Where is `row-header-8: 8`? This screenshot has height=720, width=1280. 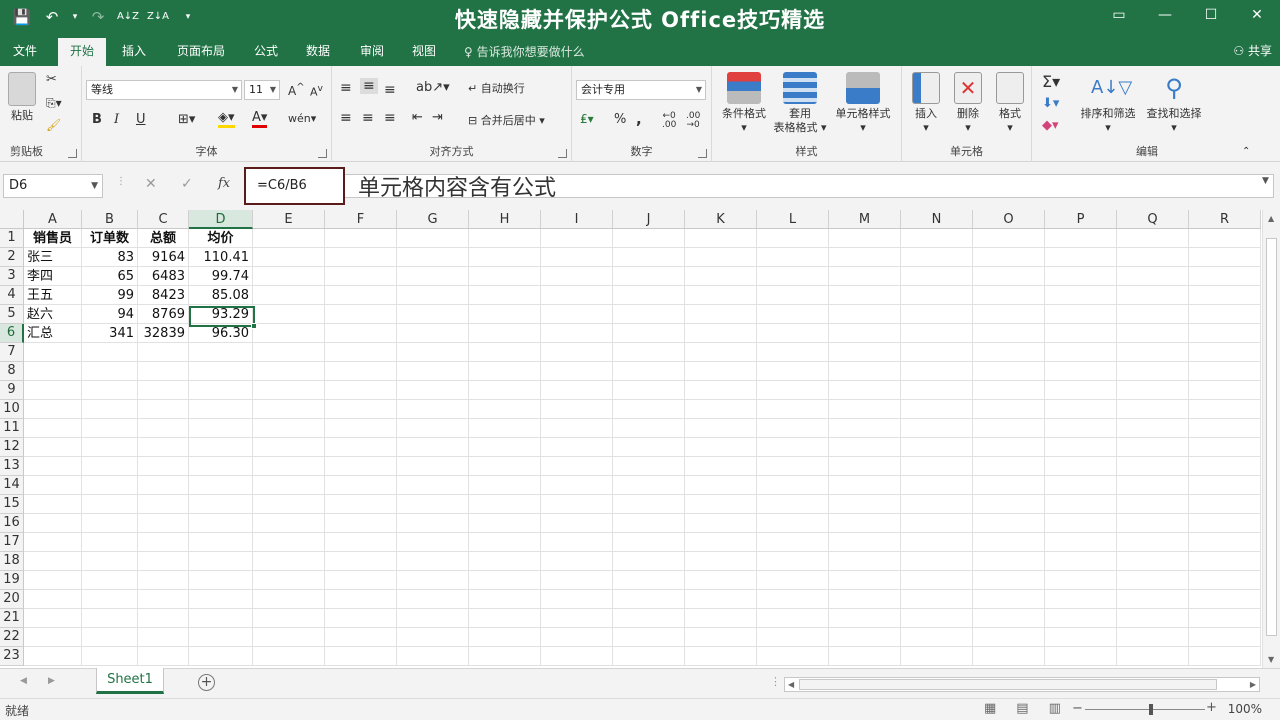 row-header-8: 8 is located at coordinates (12, 371).